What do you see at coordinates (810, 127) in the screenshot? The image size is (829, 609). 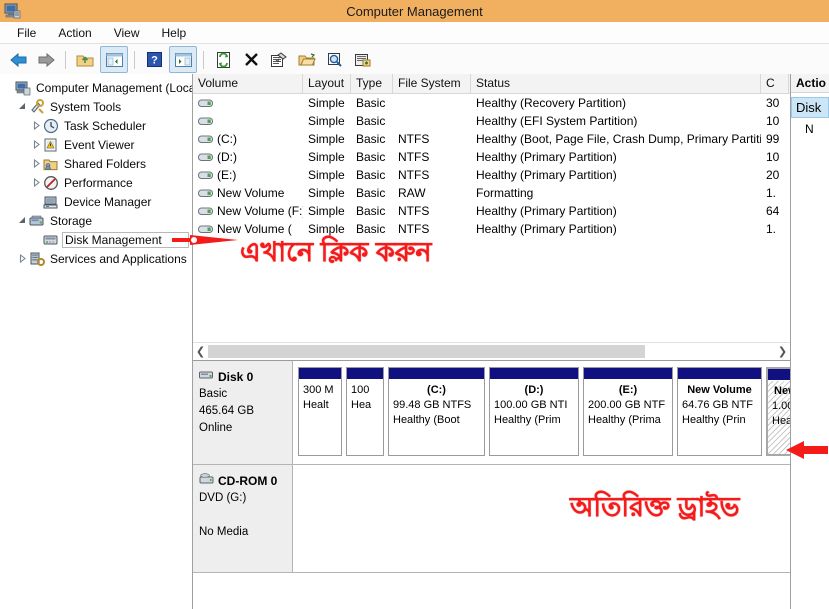 I see `actions-subitem: N` at bounding box center [810, 127].